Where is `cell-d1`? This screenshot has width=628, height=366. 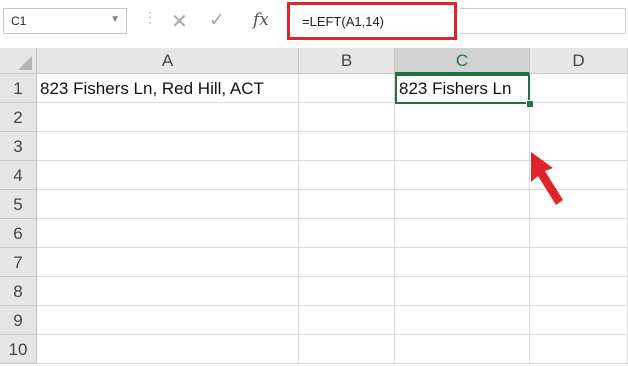 cell-d1 is located at coordinates (579, 88).